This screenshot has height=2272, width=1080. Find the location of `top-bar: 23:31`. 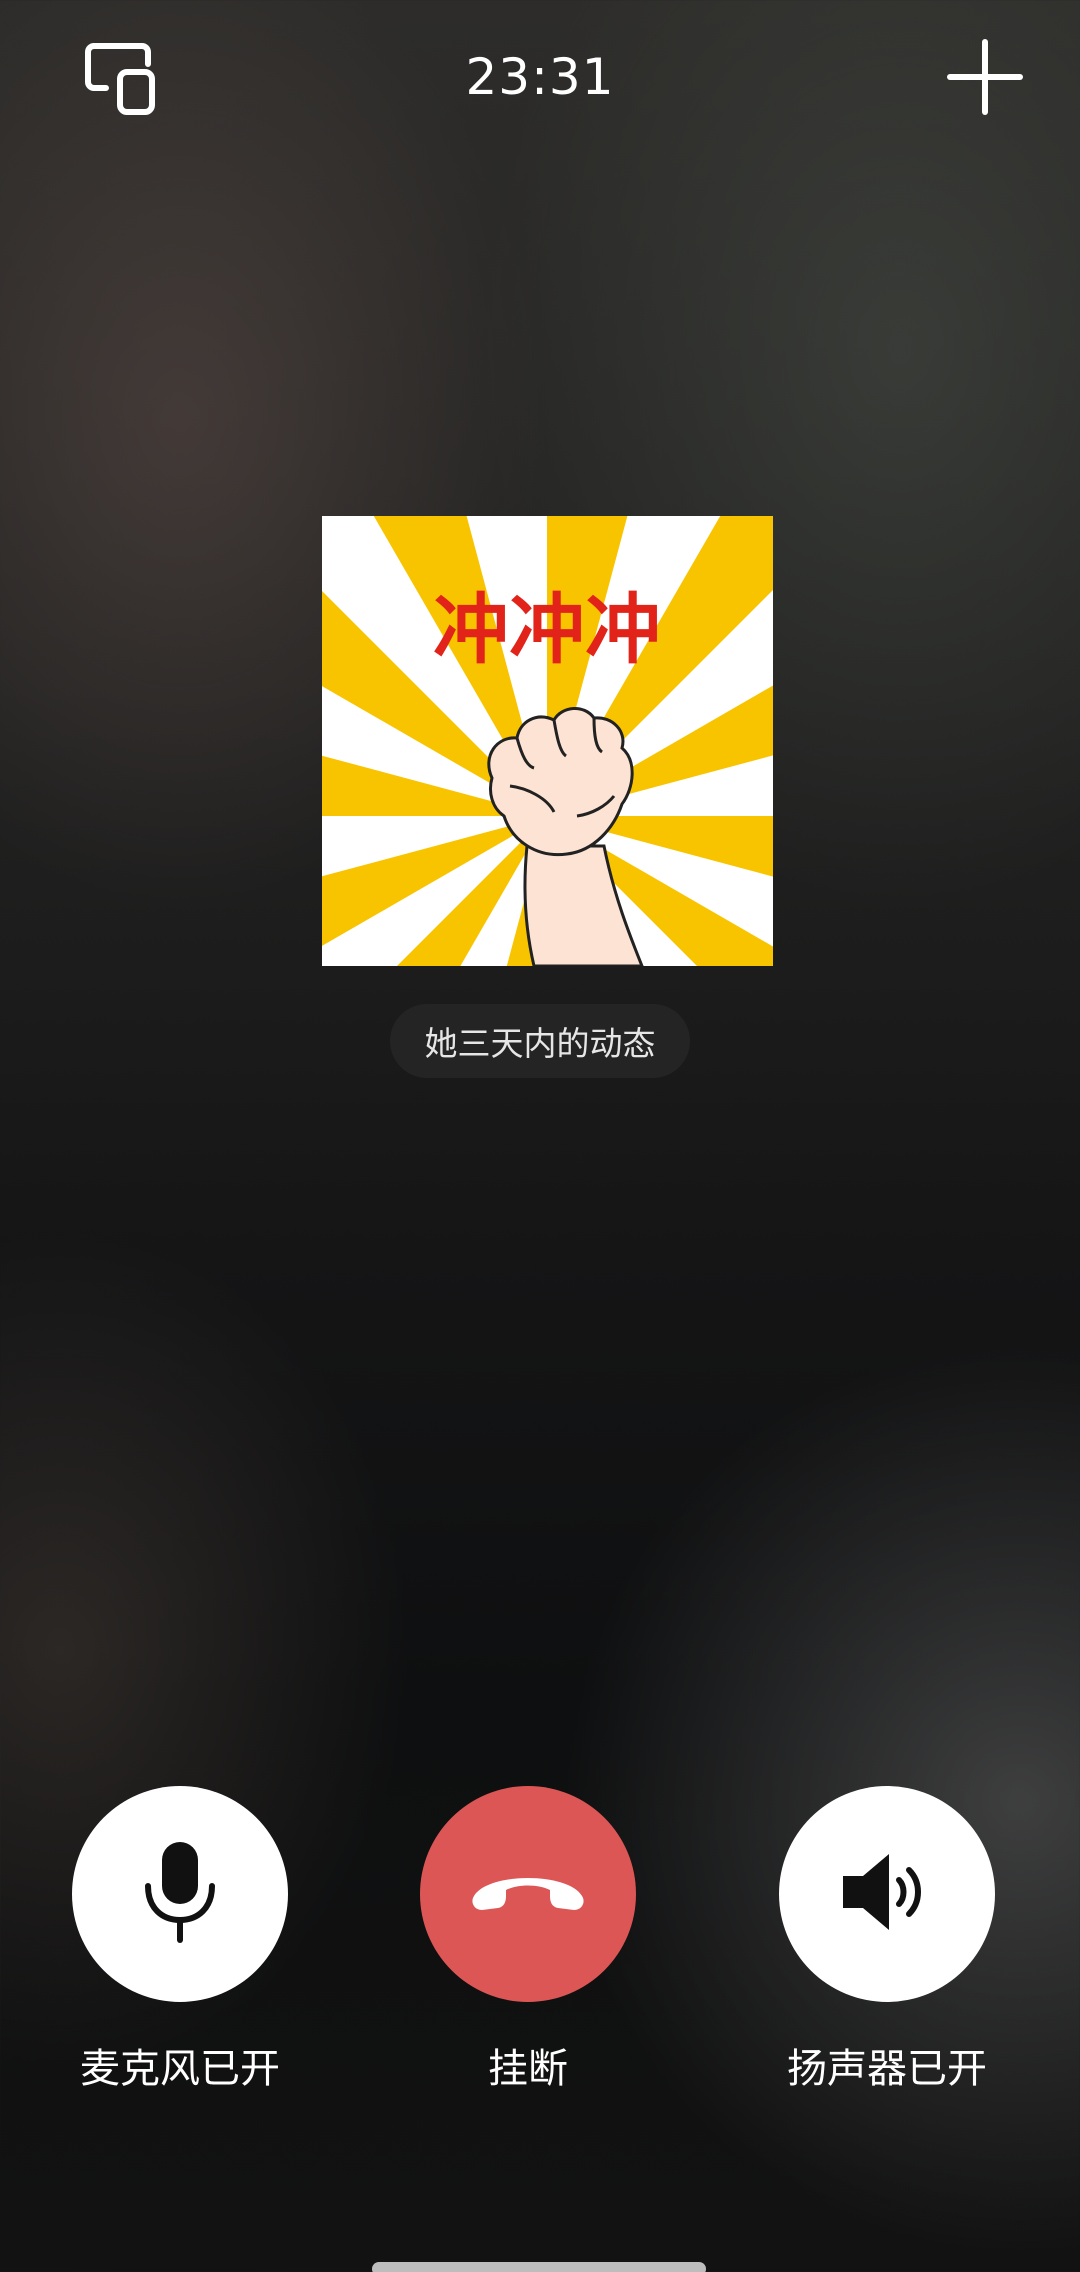

top-bar: 23:31 is located at coordinates (540, 80).